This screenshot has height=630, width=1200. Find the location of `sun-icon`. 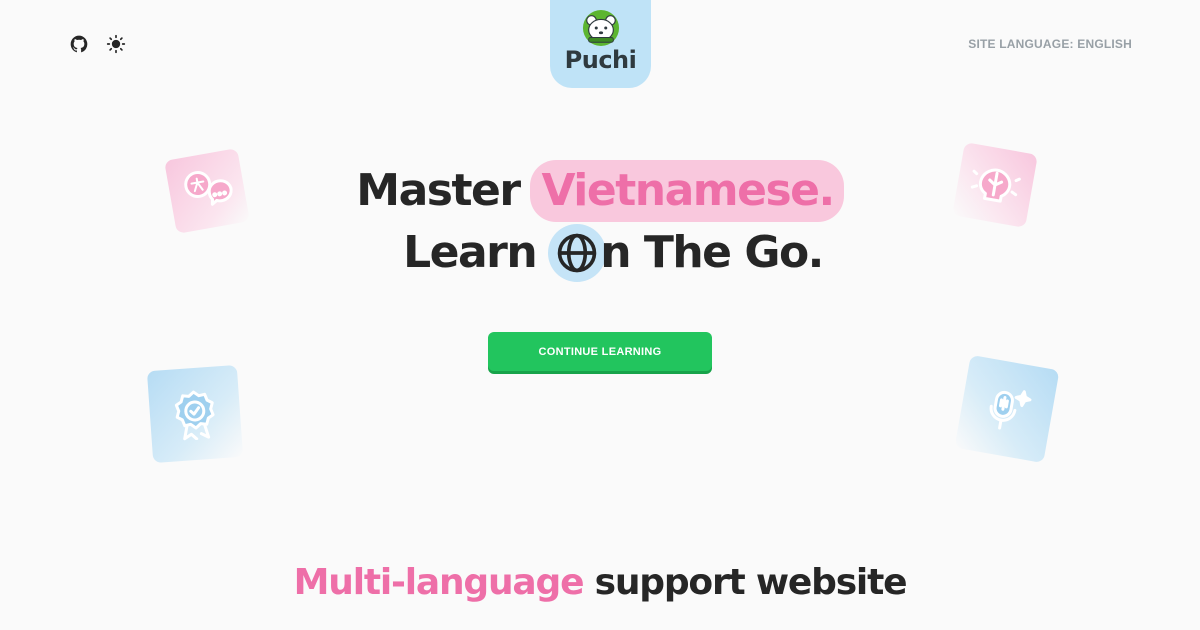

sun-icon is located at coordinates (116, 44).